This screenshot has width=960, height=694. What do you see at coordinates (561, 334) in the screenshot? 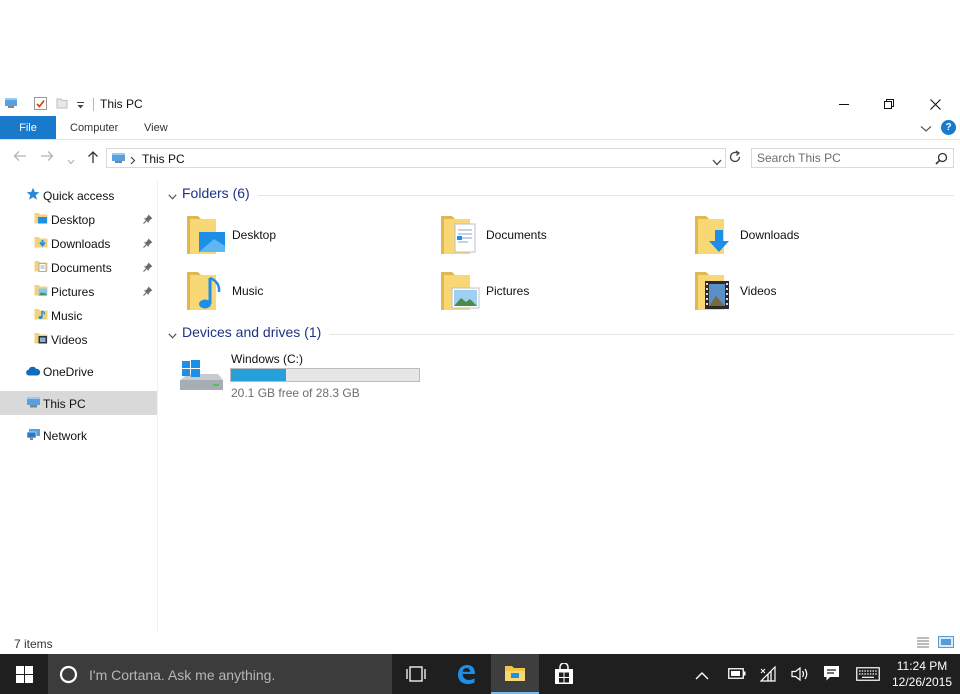
I see `devices-group-header: Devices and drives (1)` at bounding box center [561, 334].